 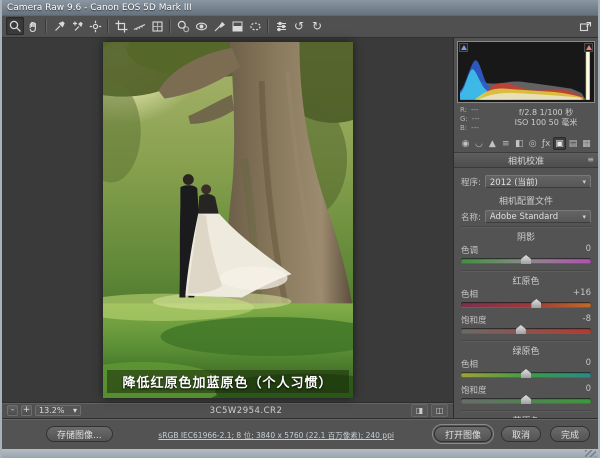 I want to click on title-bar: Camera Raw 9.6 - Canon EOS 5D Mark III, so click(x=300, y=7).